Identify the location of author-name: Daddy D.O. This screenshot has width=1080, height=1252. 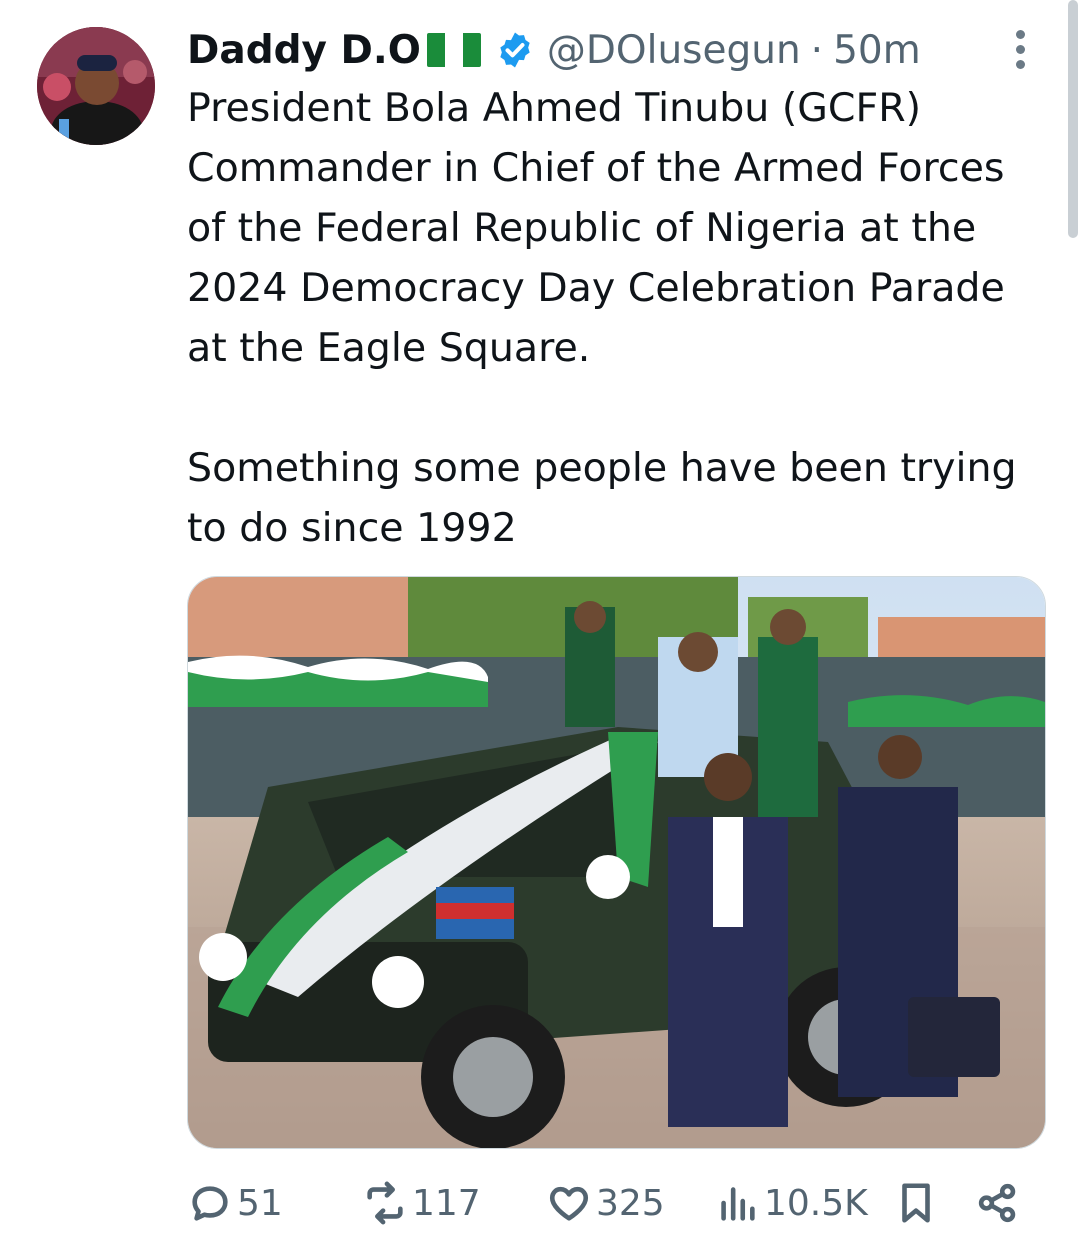
(304, 50).